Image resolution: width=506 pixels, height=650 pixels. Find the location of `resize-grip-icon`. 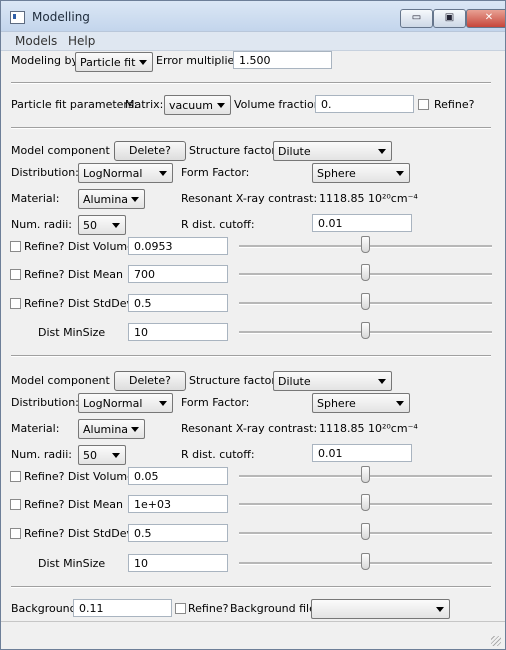

resize-grip-icon is located at coordinates (496, 641).